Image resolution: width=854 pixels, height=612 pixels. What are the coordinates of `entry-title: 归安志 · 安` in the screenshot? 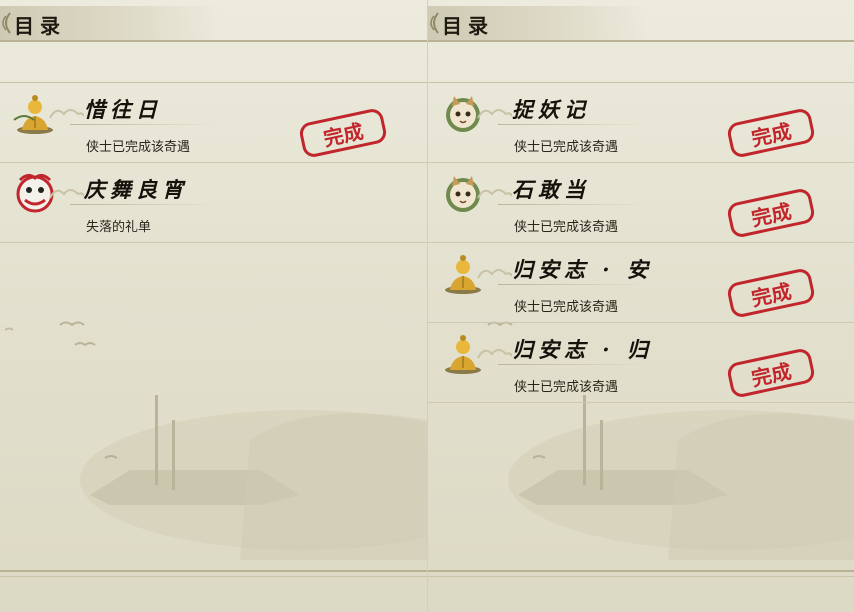 It's located at (582, 269).